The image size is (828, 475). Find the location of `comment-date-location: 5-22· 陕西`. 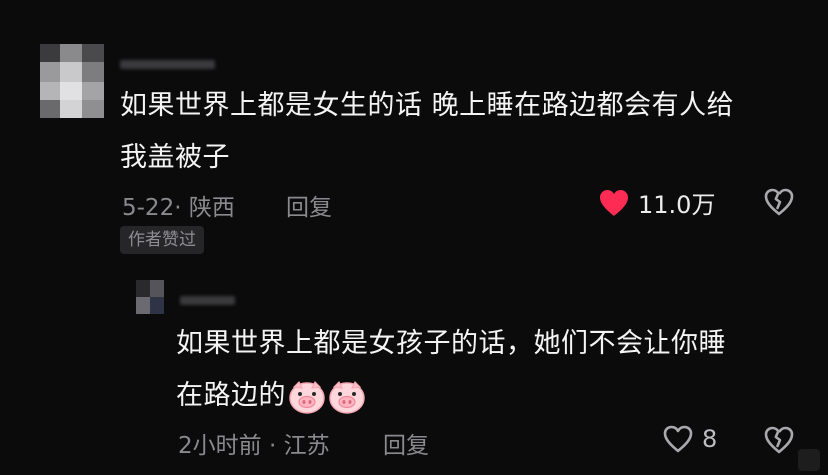

comment-date-location: 5-22· 陕西 is located at coordinates (178, 208).